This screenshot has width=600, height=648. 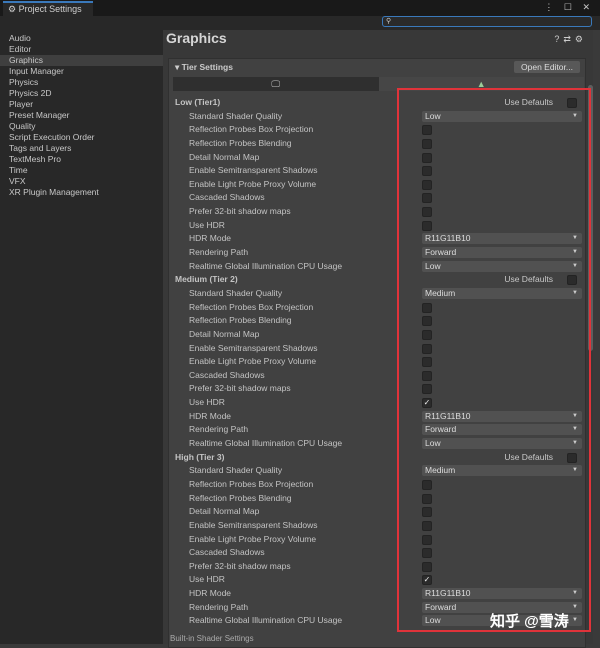 I want to click on setting-label: Detail Normal Map, so click(x=224, y=156).